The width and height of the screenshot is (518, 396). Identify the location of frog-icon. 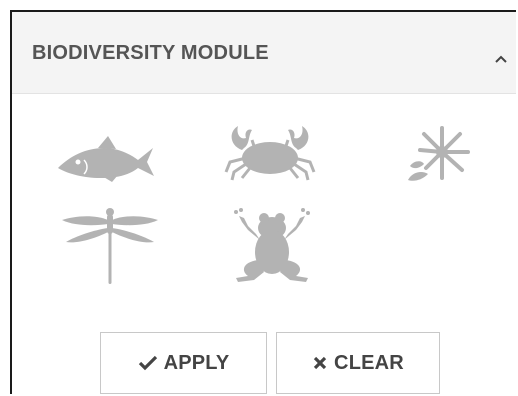
(272, 245).